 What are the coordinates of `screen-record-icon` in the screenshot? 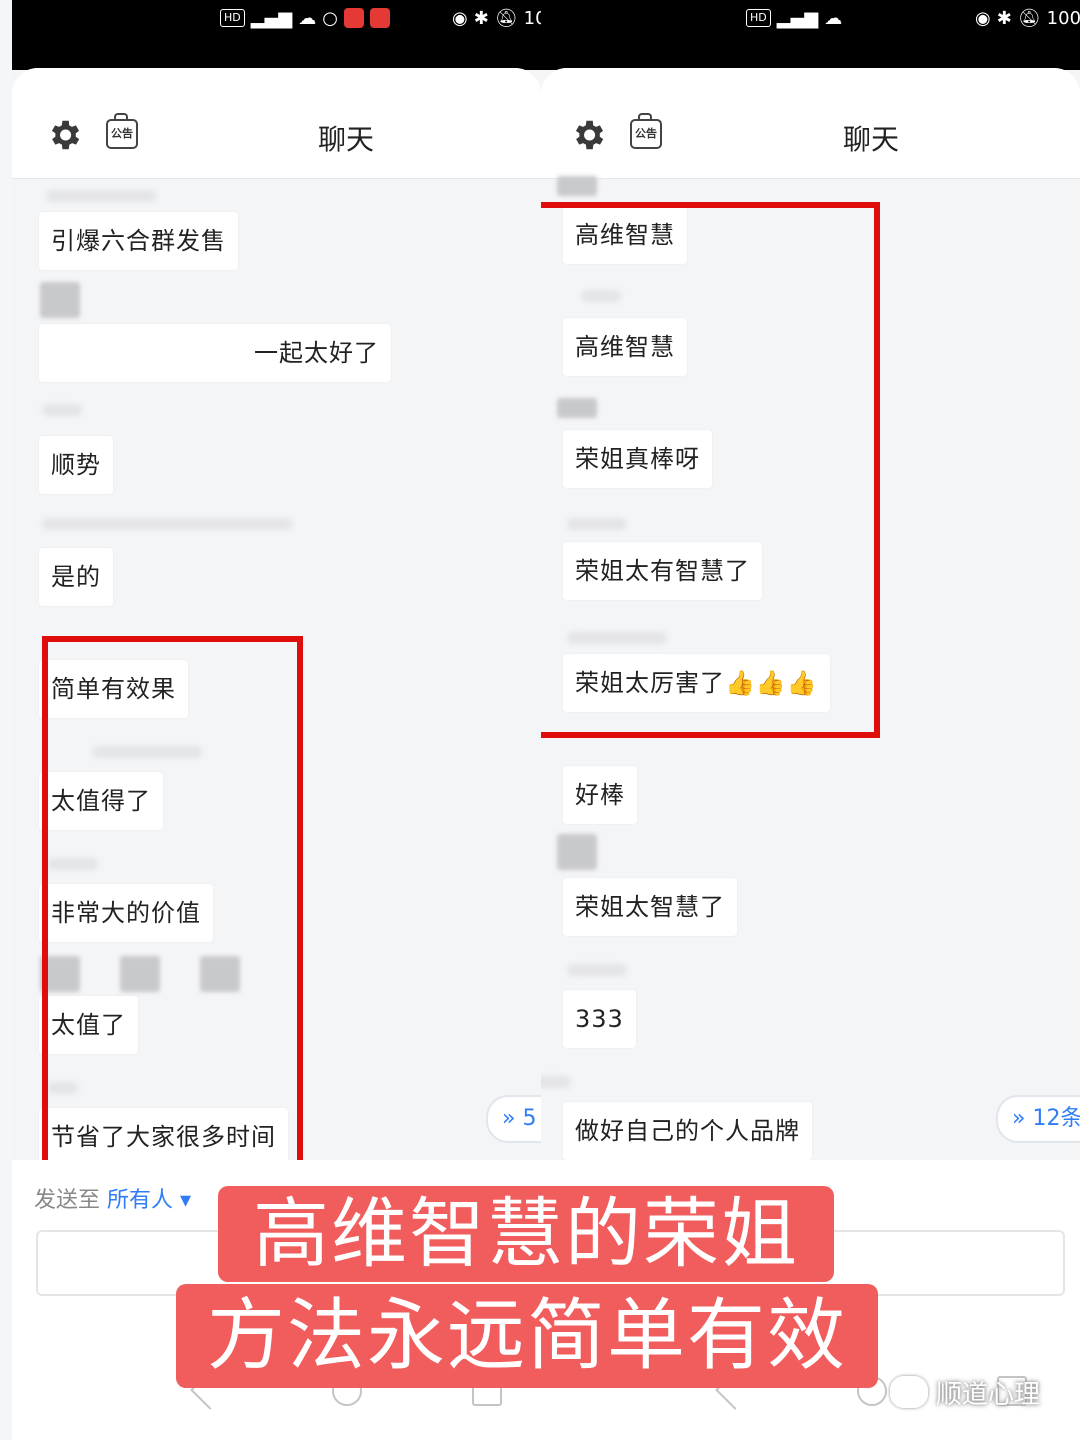 It's located at (380, 18).